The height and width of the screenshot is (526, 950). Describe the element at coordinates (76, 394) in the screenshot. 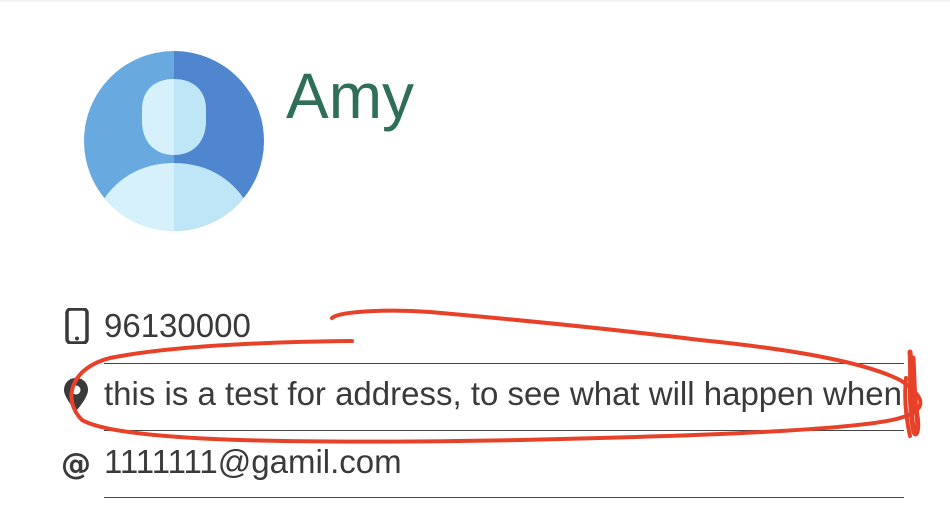

I see `map-pin-icon` at that location.